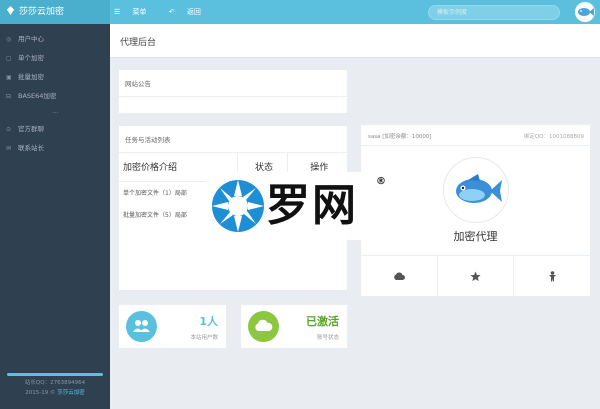 The height and width of the screenshot is (409, 600). What do you see at coordinates (9, 129) in the screenshot?
I see `group-icon: ⊙` at bounding box center [9, 129].